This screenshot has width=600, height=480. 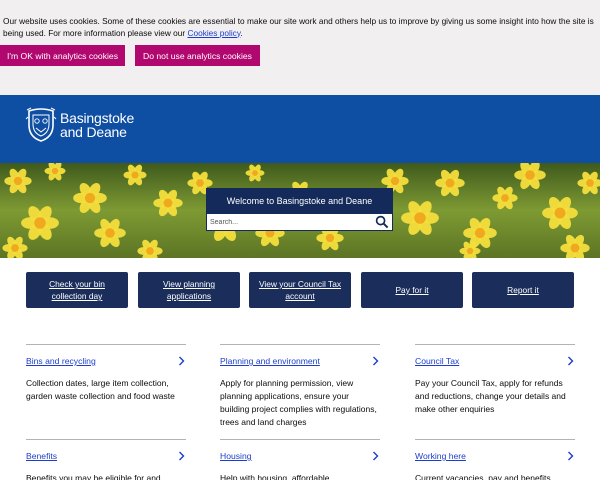 What do you see at coordinates (213, 33) in the screenshot?
I see `cookies-policy-link: Cookies policy` at bounding box center [213, 33].